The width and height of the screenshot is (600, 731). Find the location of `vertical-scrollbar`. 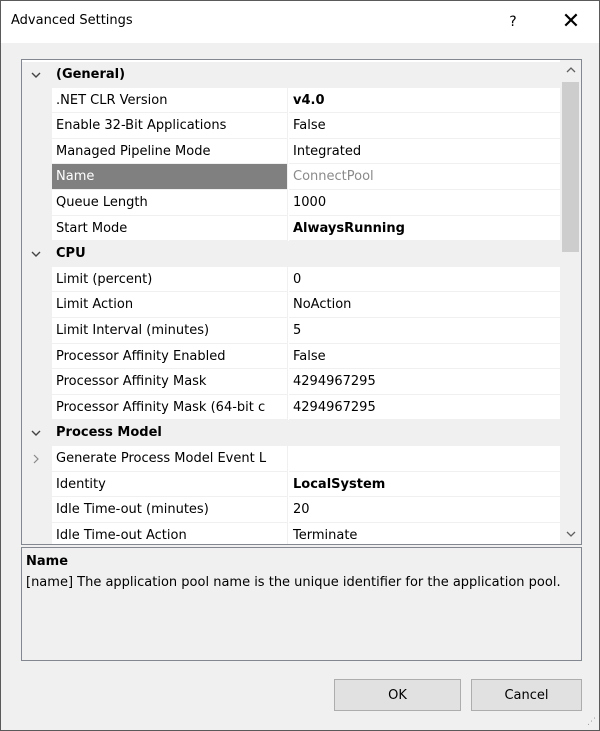

vertical-scrollbar is located at coordinates (570, 302).